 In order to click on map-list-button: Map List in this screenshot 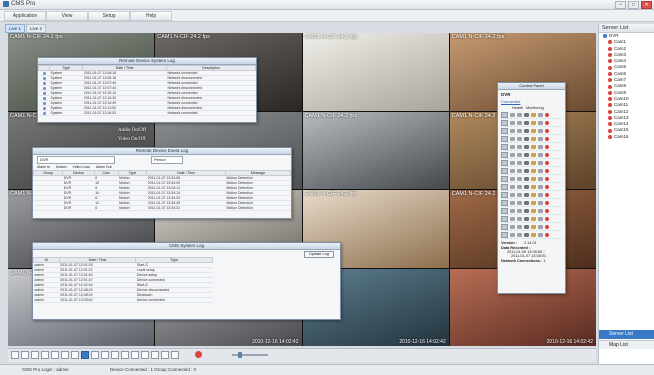, I will do `click(626, 344)`.